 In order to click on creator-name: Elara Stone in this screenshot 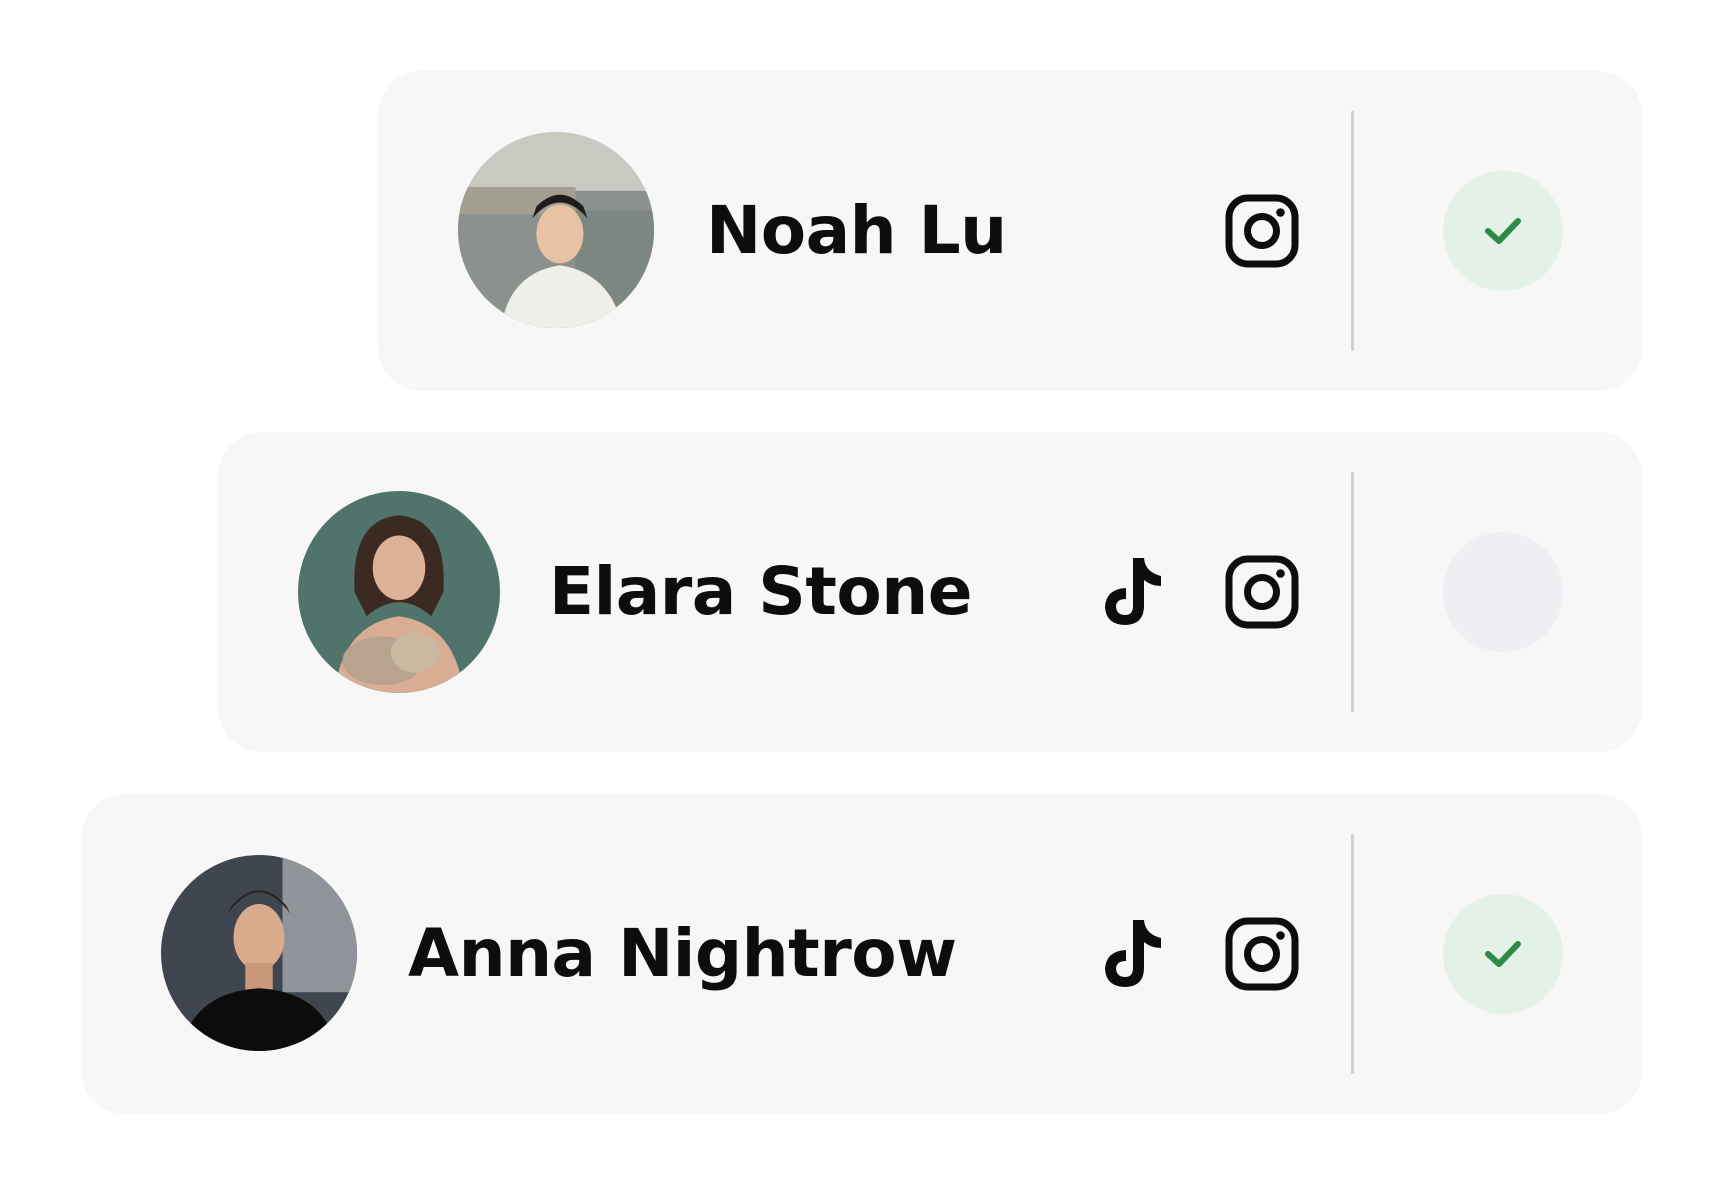, I will do `click(760, 591)`.